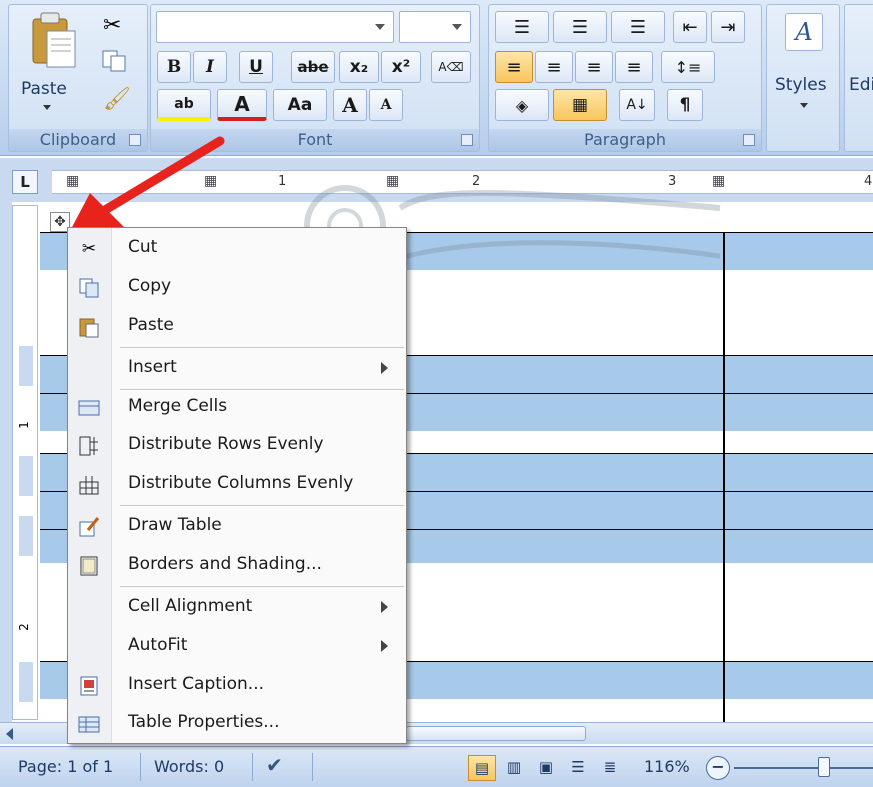 Image resolution: width=873 pixels, height=787 pixels. Describe the element at coordinates (688, 67) in the screenshot. I see `line-spacing-button: ↕≡` at that location.